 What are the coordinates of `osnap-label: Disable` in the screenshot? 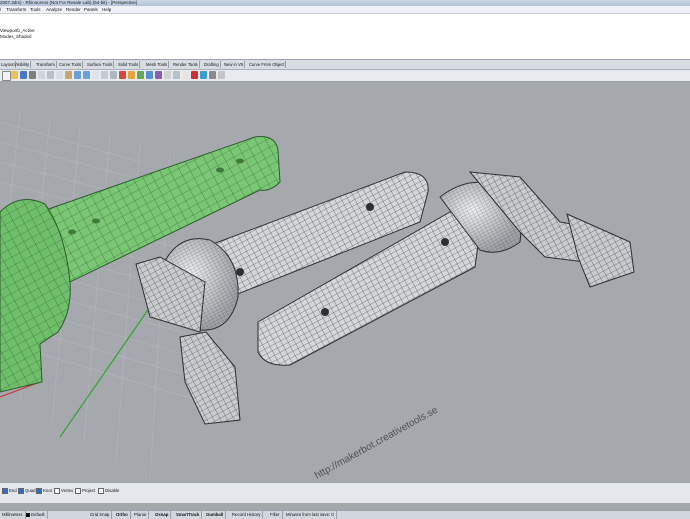 It's located at (112, 490).